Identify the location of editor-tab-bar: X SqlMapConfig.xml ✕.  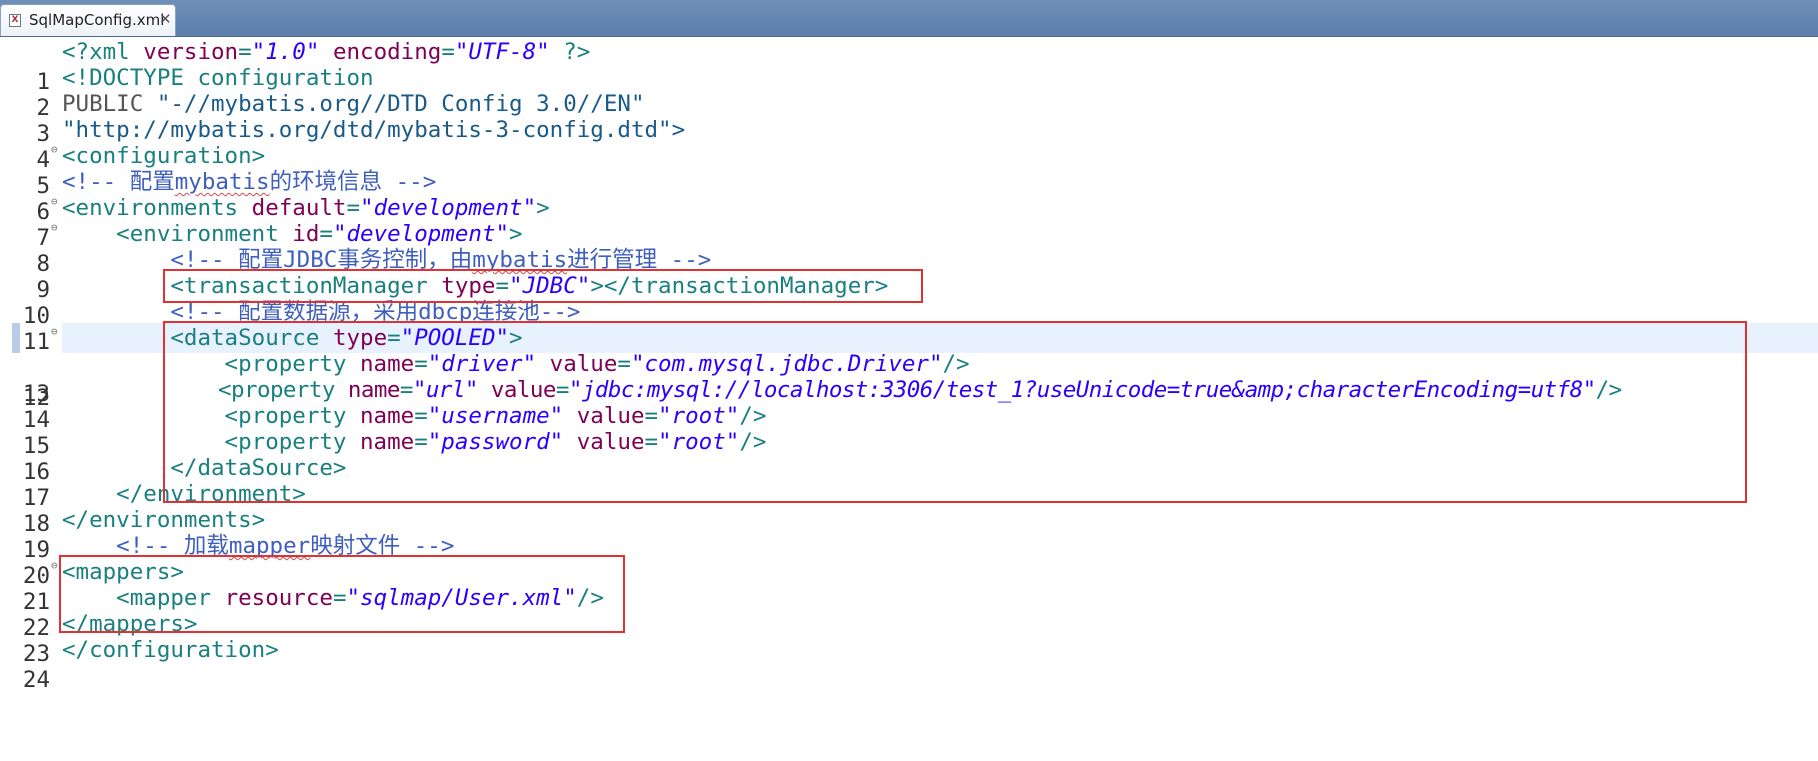
(909, 18).